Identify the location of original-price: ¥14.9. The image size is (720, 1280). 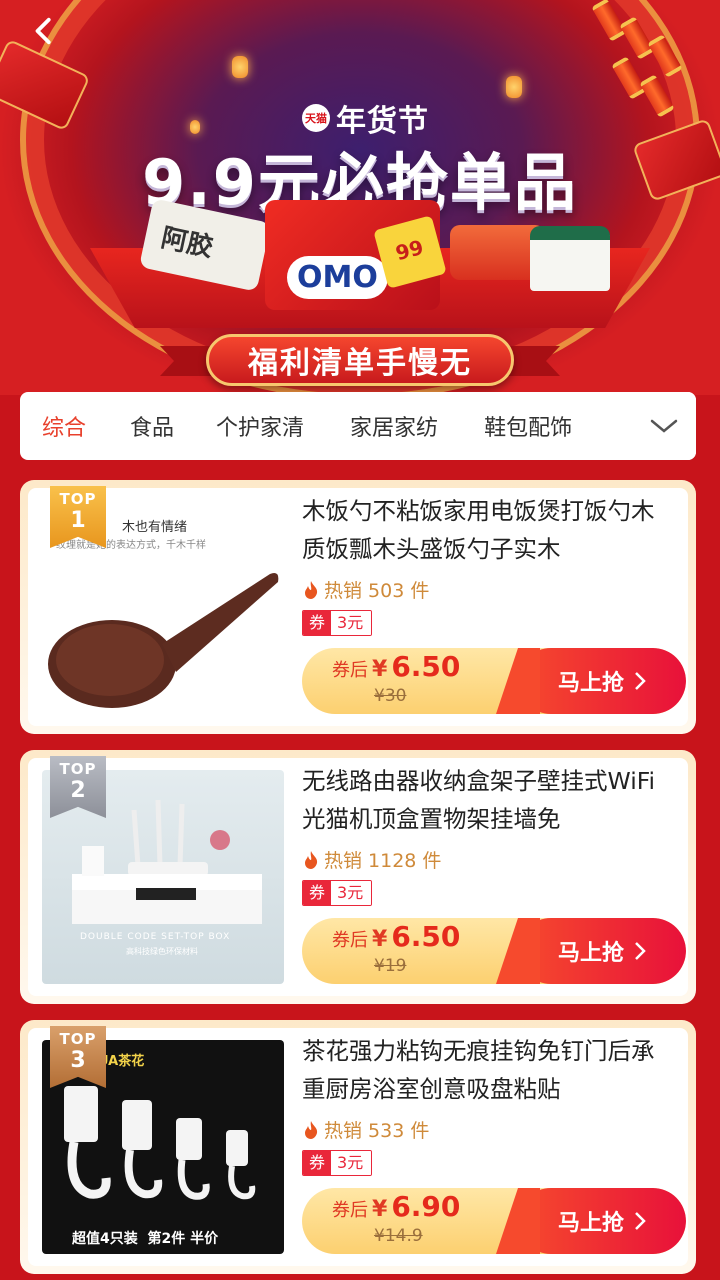
(398, 1236).